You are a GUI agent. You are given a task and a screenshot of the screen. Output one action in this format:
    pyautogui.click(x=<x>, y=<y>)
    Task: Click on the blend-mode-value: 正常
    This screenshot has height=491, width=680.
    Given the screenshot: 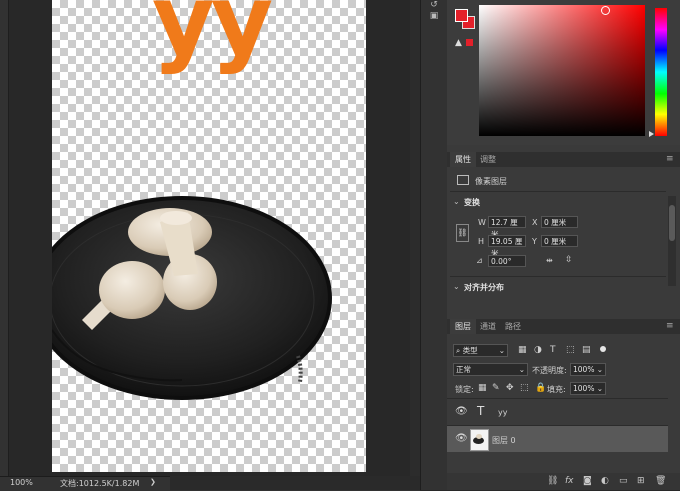 What is the action you would take?
    pyautogui.click(x=463, y=369)
    